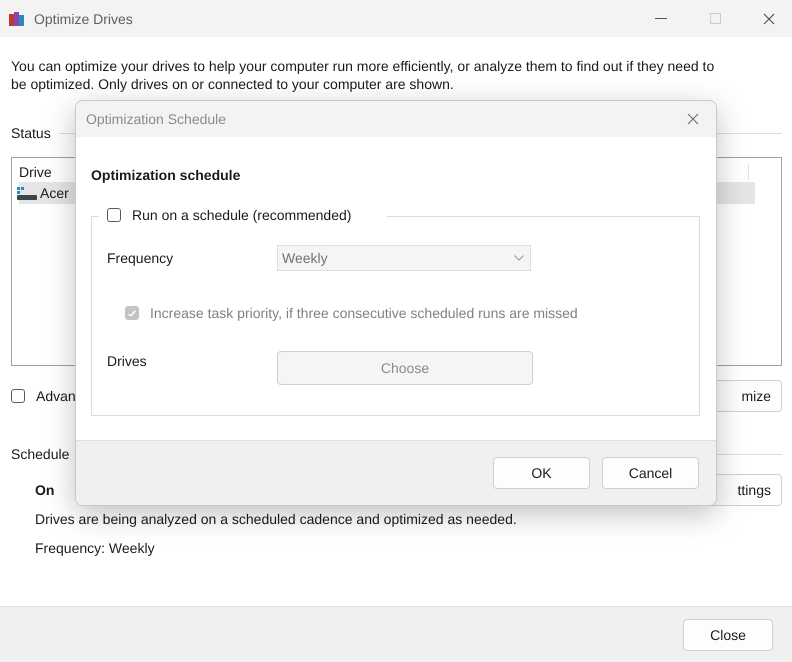 The height and width of the screenshot is (662, 792). I want to click on maximize-icon, so click(715, 18).